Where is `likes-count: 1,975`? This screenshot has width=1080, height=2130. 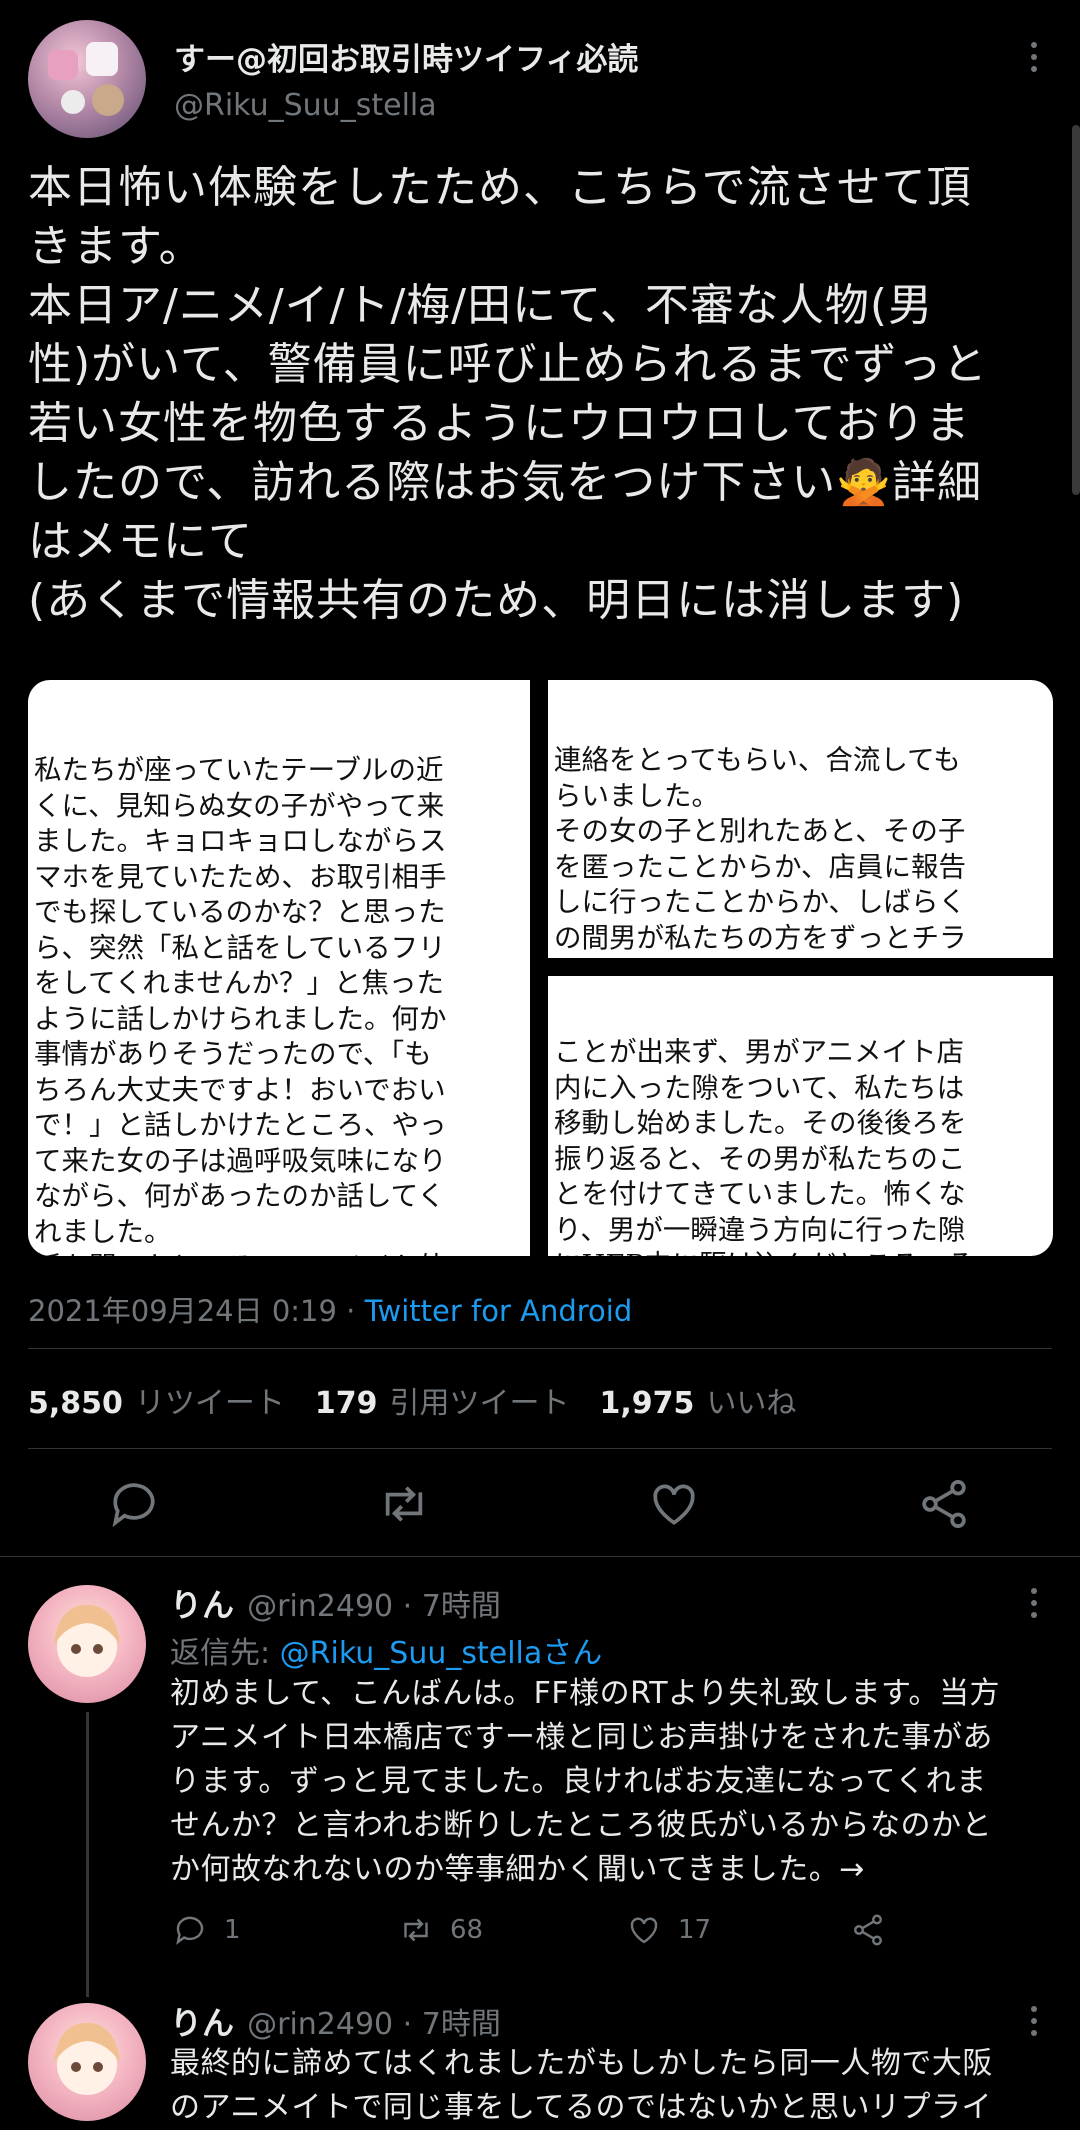 likes-count: 1,975 is located at coordinates (647, 1403).